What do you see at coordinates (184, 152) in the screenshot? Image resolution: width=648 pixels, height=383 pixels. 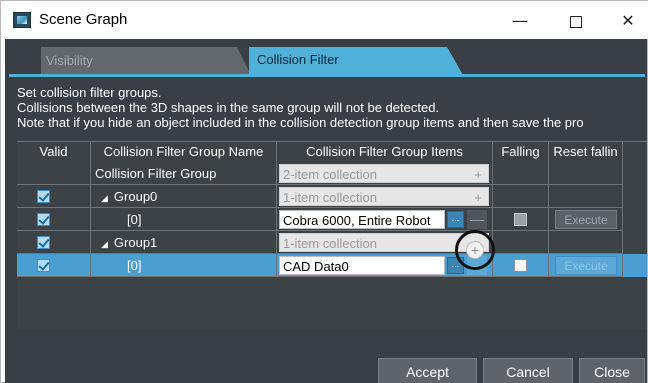 I see `column-header-group-name: Collision Filter Group Name` at bounding box center [184, 152].